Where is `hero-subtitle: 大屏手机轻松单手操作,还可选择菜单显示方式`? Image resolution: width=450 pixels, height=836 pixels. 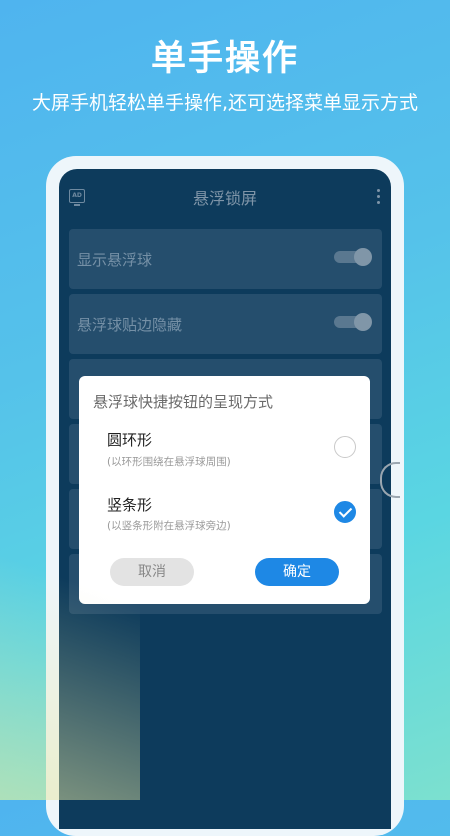 hero-subtitle: 大屏手机轻松单手操作,还可选择菜单显示方式 is located at coordinates (225, 103).